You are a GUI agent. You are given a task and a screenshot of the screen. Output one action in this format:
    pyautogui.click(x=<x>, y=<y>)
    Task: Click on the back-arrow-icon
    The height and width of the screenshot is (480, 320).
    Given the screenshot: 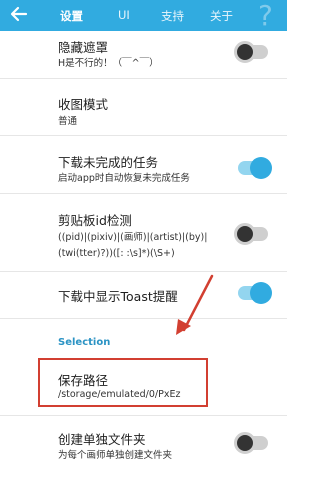 What is the action you would take?
    pyautogui.click(x=19, y=14)
    